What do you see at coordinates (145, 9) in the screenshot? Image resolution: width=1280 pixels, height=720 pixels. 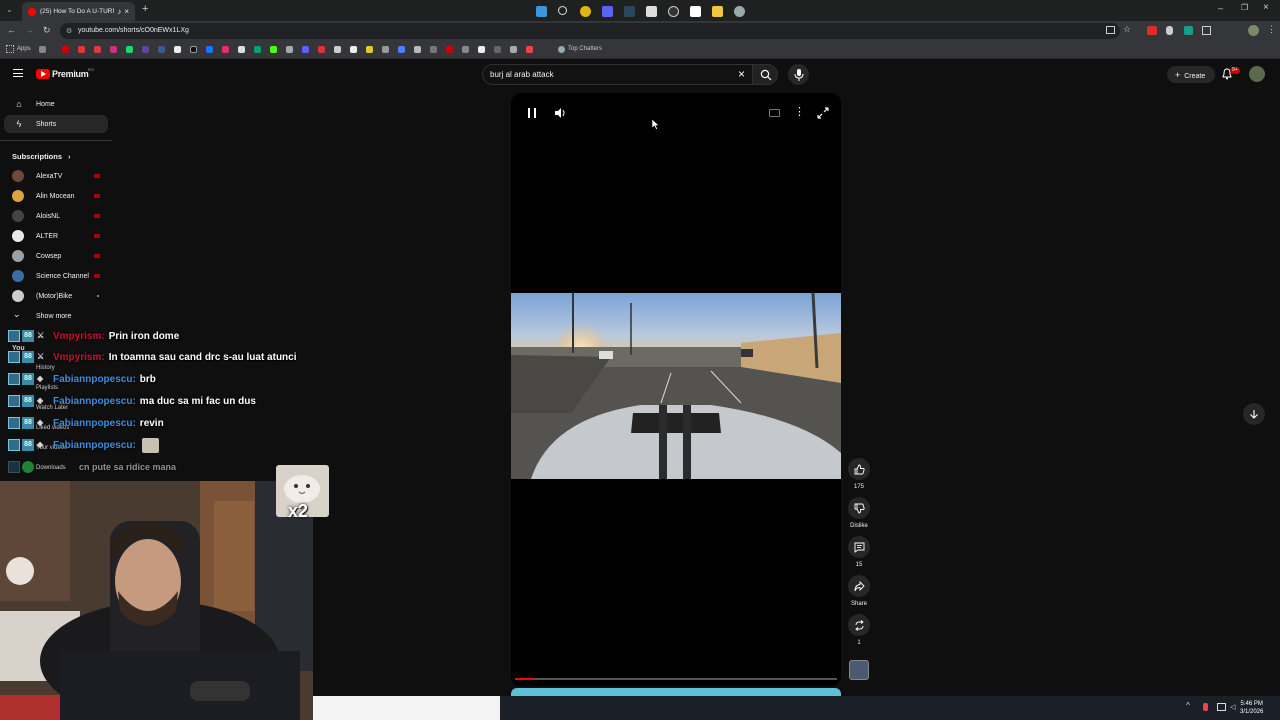 I see `new-tab-button: +` at bounding box center [145, 9].